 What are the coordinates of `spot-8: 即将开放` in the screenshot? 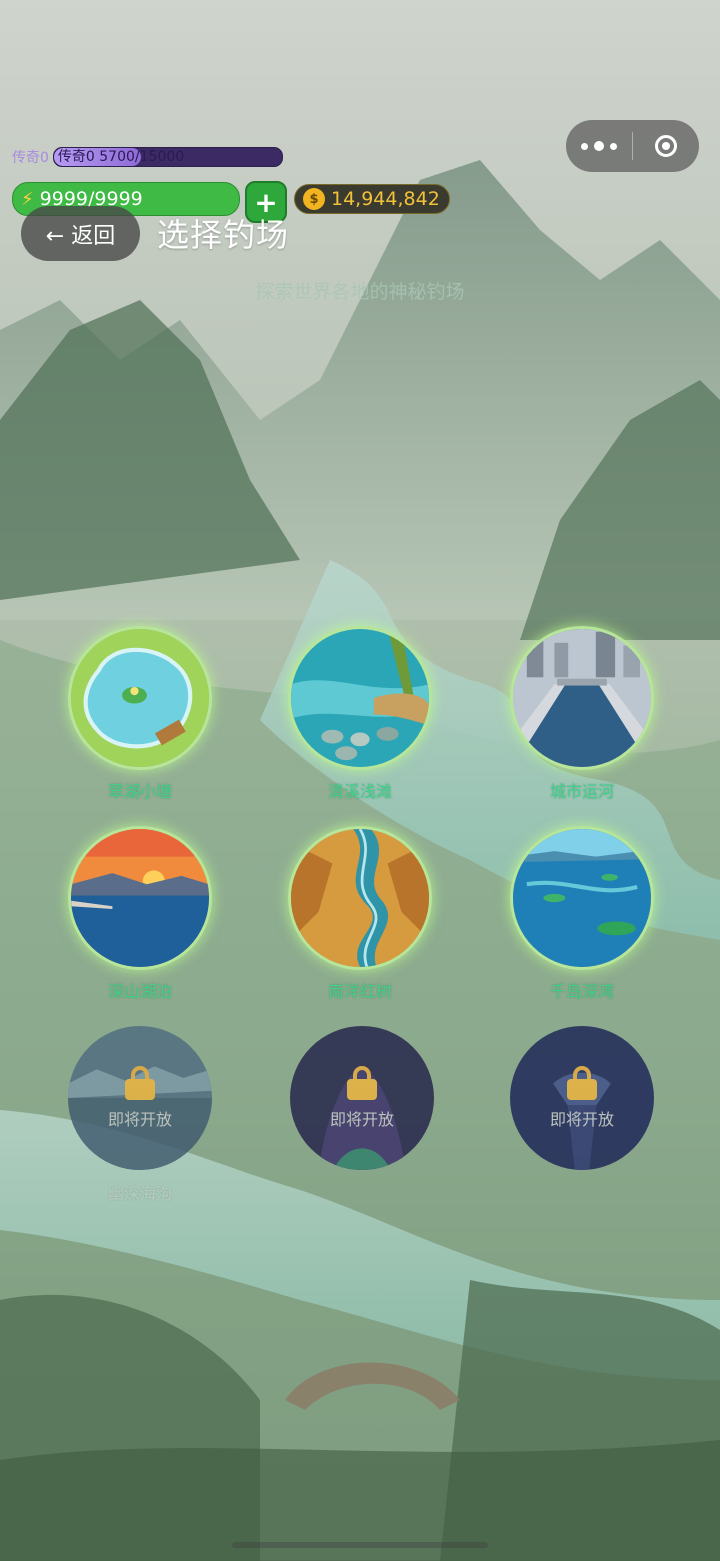 It's located at (582, 1098).